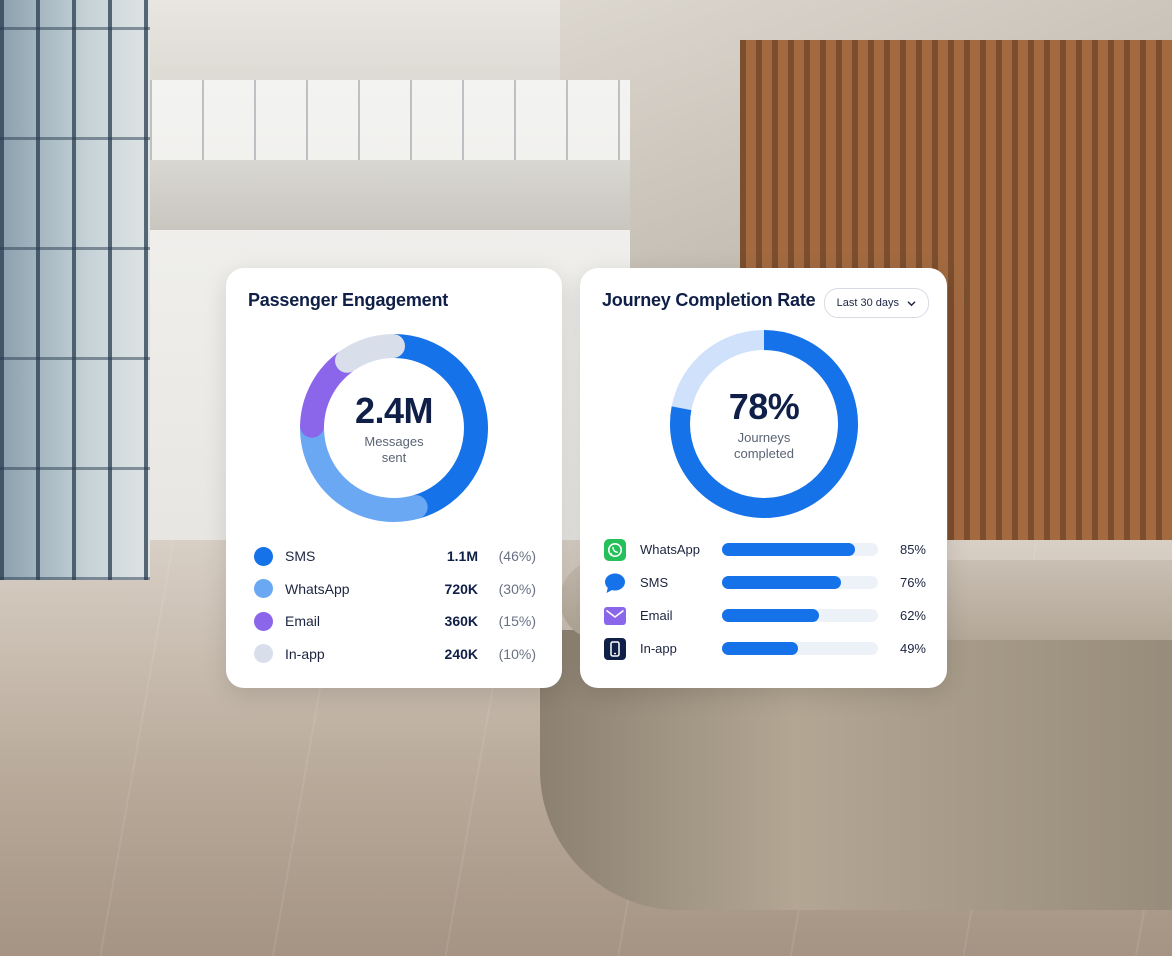 This screenshot has height=956, width=1172. What do you see at coordinates (517, 621) in the screenshot?
I see `legend-percent: (15%)` at bounding box center [517, 621].